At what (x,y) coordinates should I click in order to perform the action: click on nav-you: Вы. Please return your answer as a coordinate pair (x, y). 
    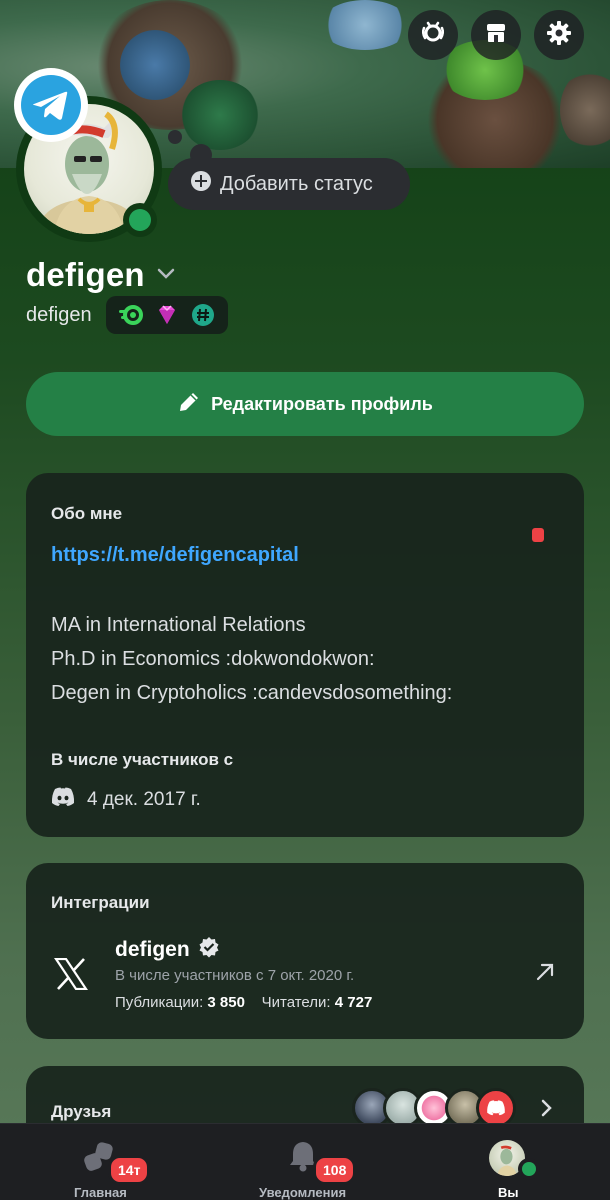
    Looking at the image, I should click on (512, 1162).